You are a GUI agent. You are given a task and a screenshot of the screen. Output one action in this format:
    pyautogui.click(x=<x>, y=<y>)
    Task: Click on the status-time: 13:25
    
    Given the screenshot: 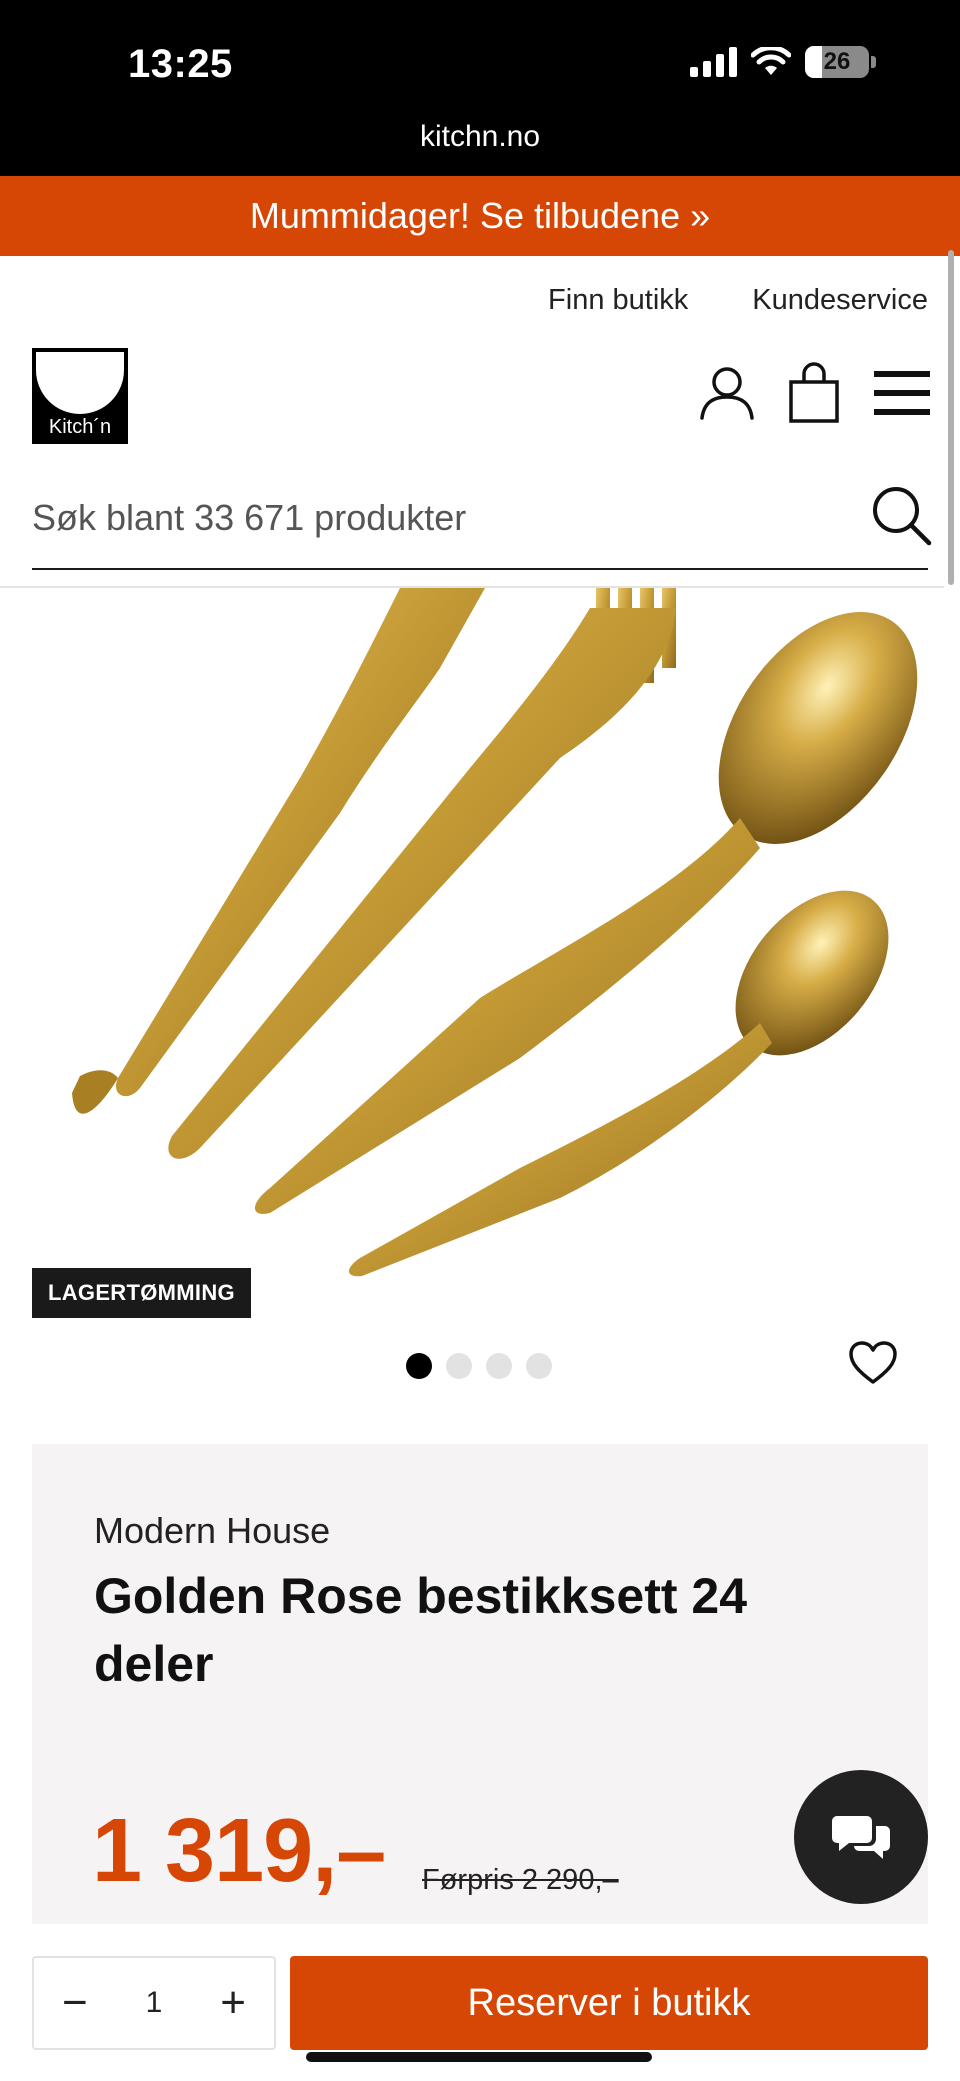 What is the action you would take?
    pyautogui.click(x=180, y=64)
    